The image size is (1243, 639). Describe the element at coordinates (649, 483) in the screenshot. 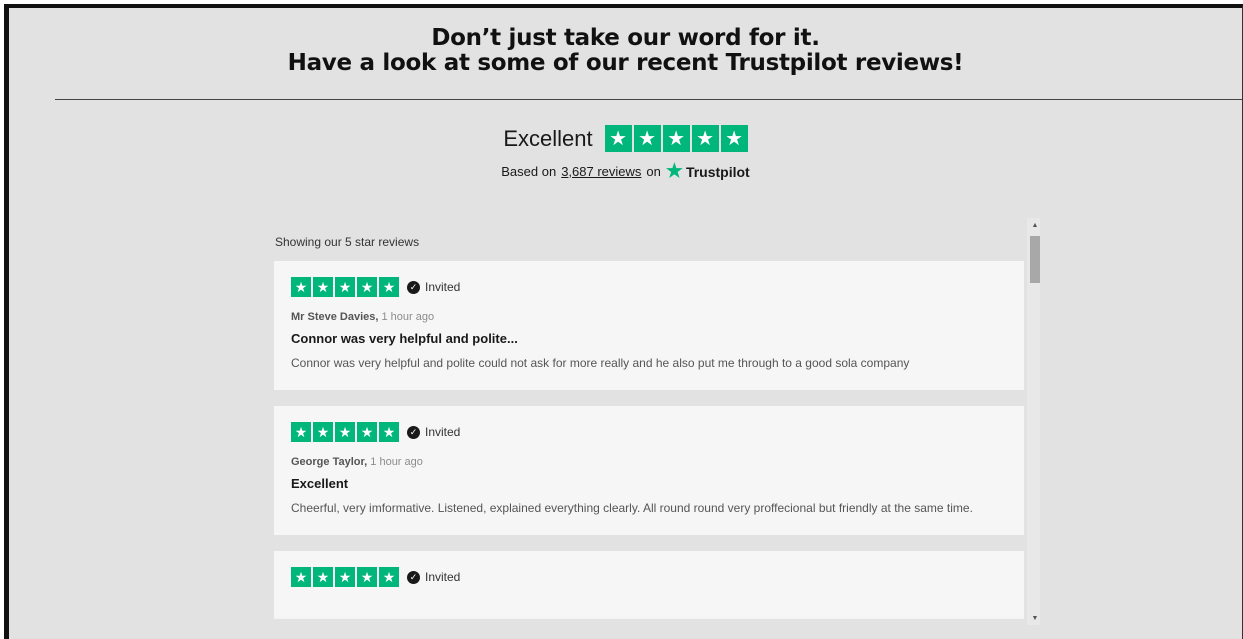

I see `review-title: Excellent` at that location.